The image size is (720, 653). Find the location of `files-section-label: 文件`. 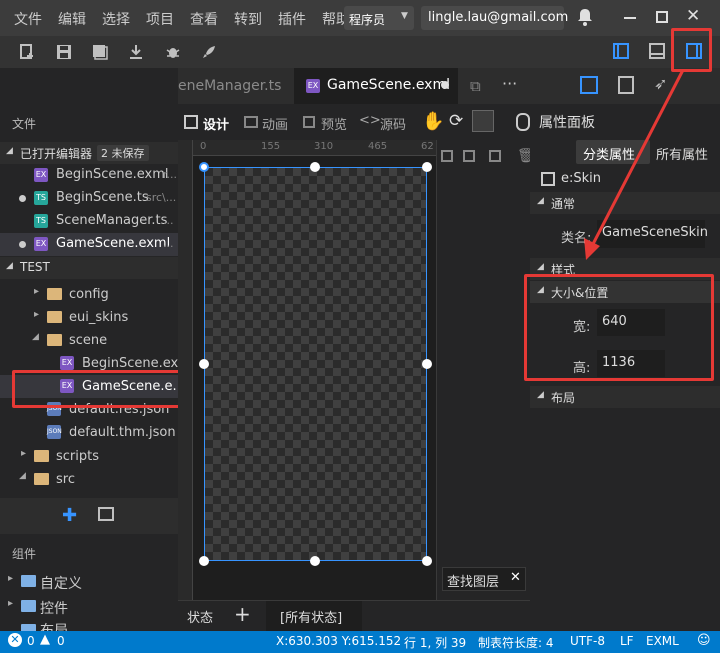

files-section-label: 文件 is located at coordinates (24, 124).